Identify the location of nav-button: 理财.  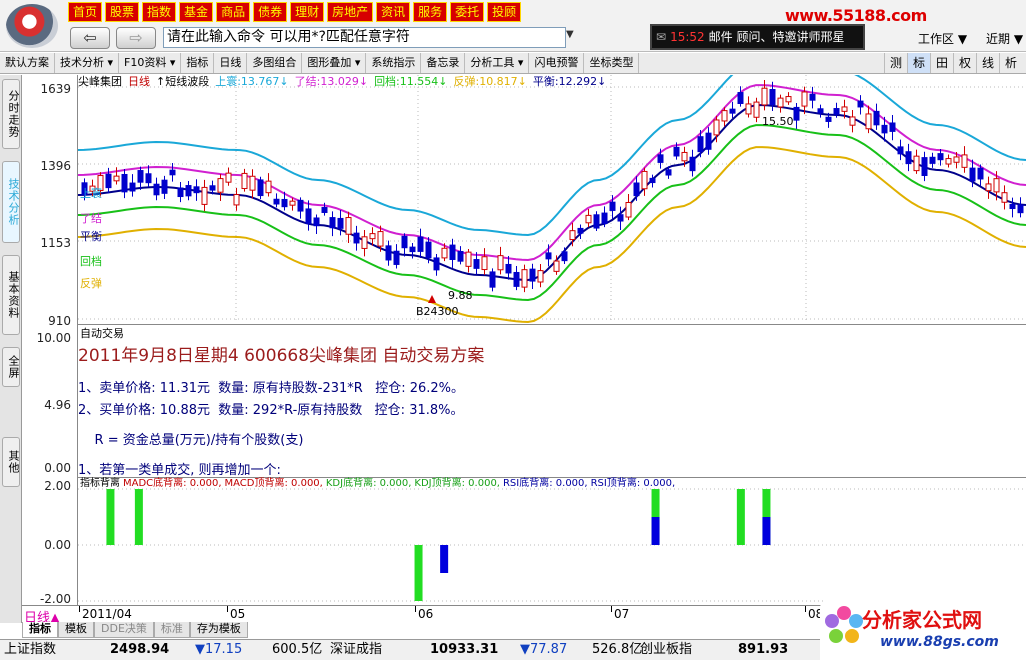
(307, 12).